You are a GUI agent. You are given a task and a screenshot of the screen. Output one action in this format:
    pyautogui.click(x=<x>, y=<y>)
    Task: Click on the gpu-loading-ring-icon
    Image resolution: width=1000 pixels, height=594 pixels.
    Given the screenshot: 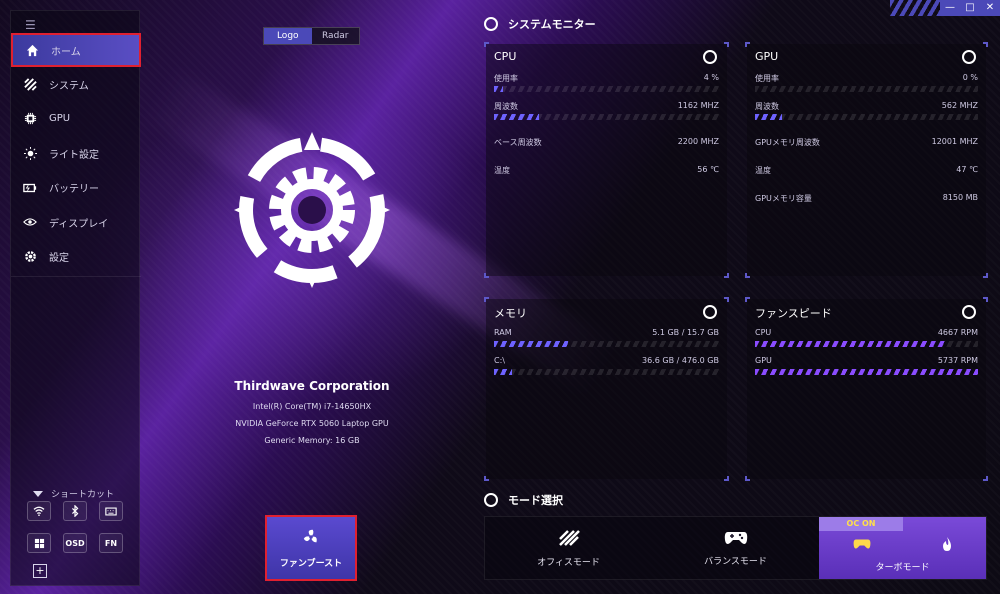 What is the action you would take?
    pyautogui.click(x=969, y=57)
    